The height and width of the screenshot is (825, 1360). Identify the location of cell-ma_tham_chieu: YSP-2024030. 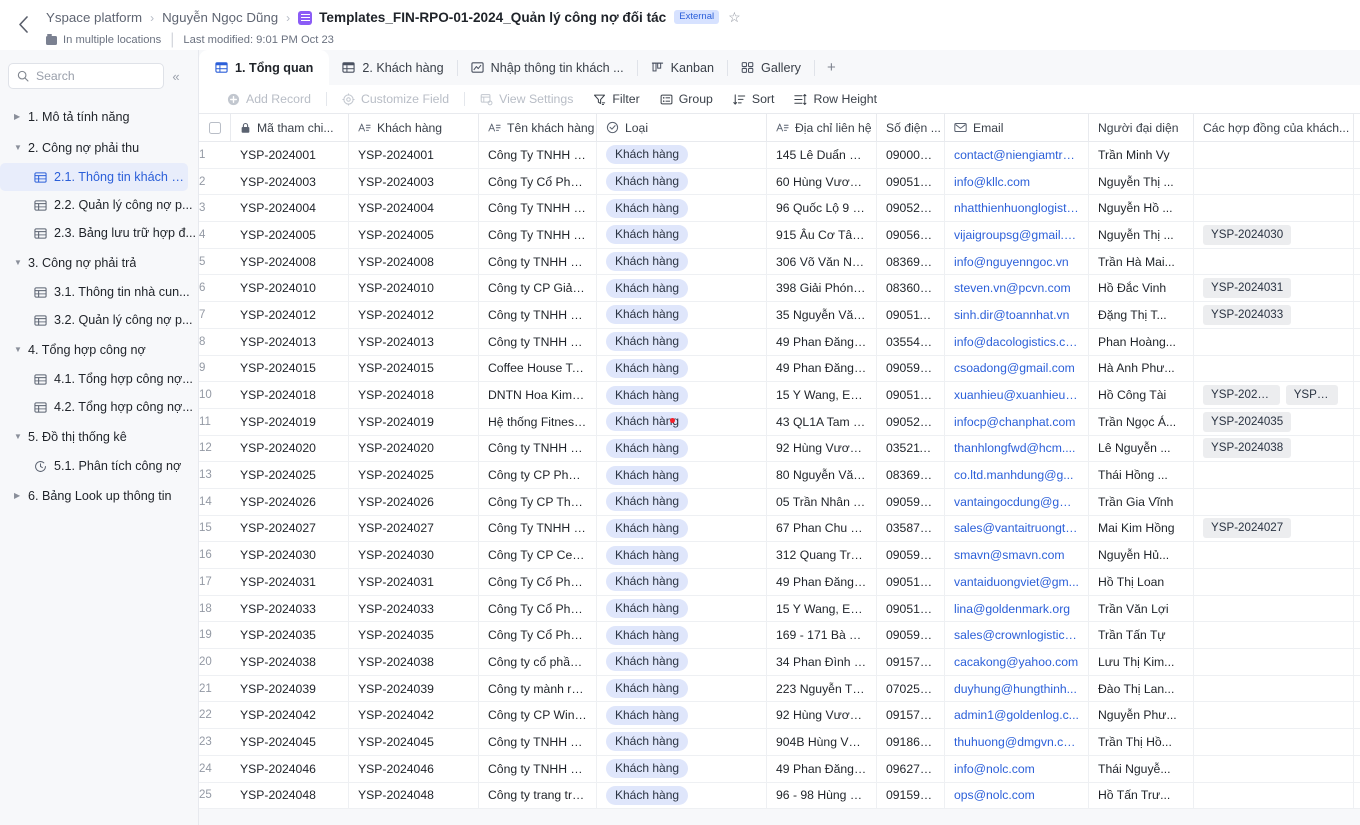
(290, 555).